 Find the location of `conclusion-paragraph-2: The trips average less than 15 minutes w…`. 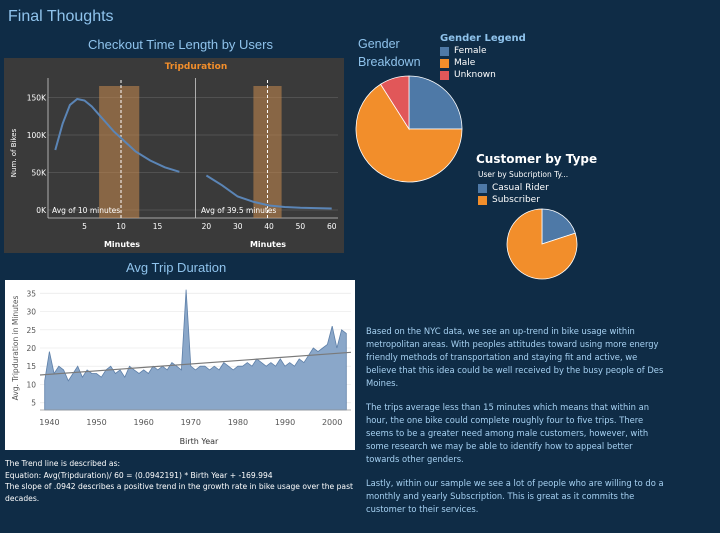

conclusion-paragraph-2: The trips average less than 15 minutes w… is located at coordinates (508, 433).